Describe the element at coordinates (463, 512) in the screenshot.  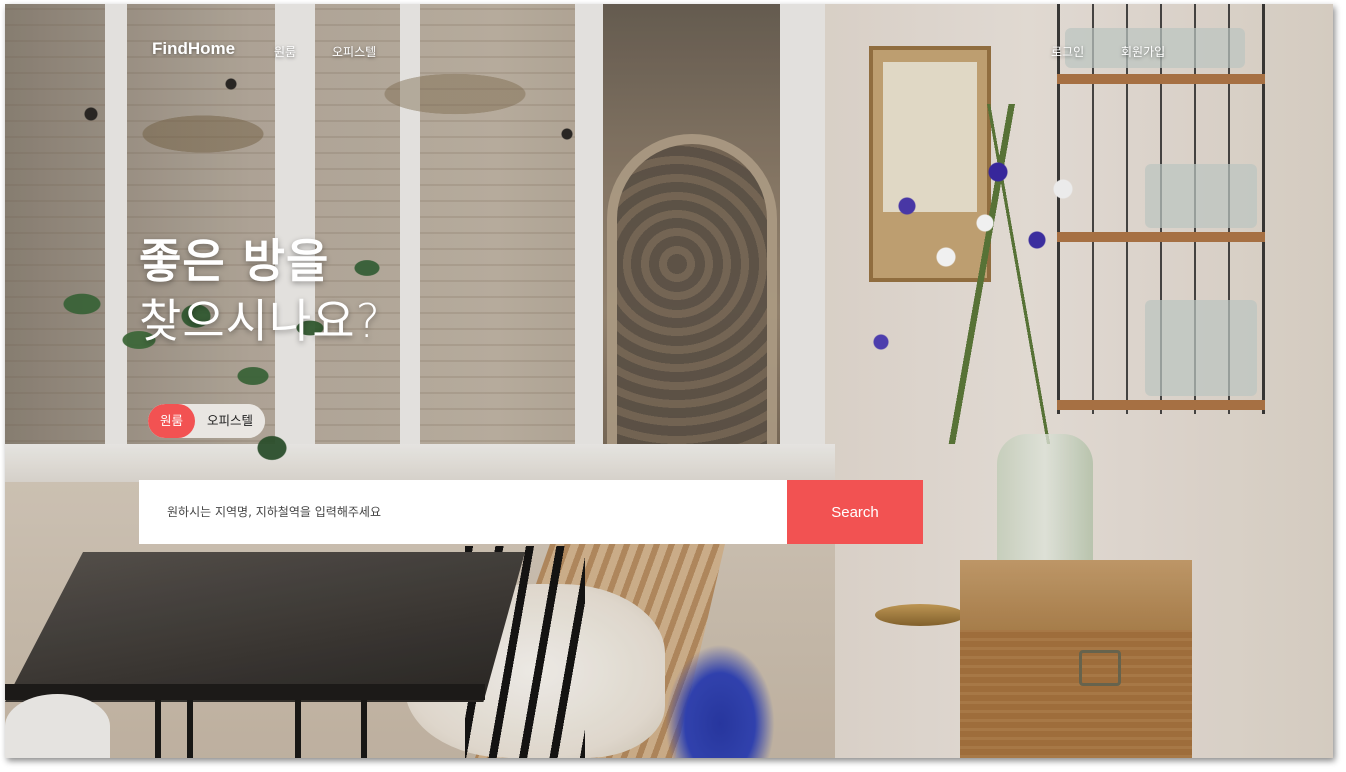
I see `search-input` at that location.